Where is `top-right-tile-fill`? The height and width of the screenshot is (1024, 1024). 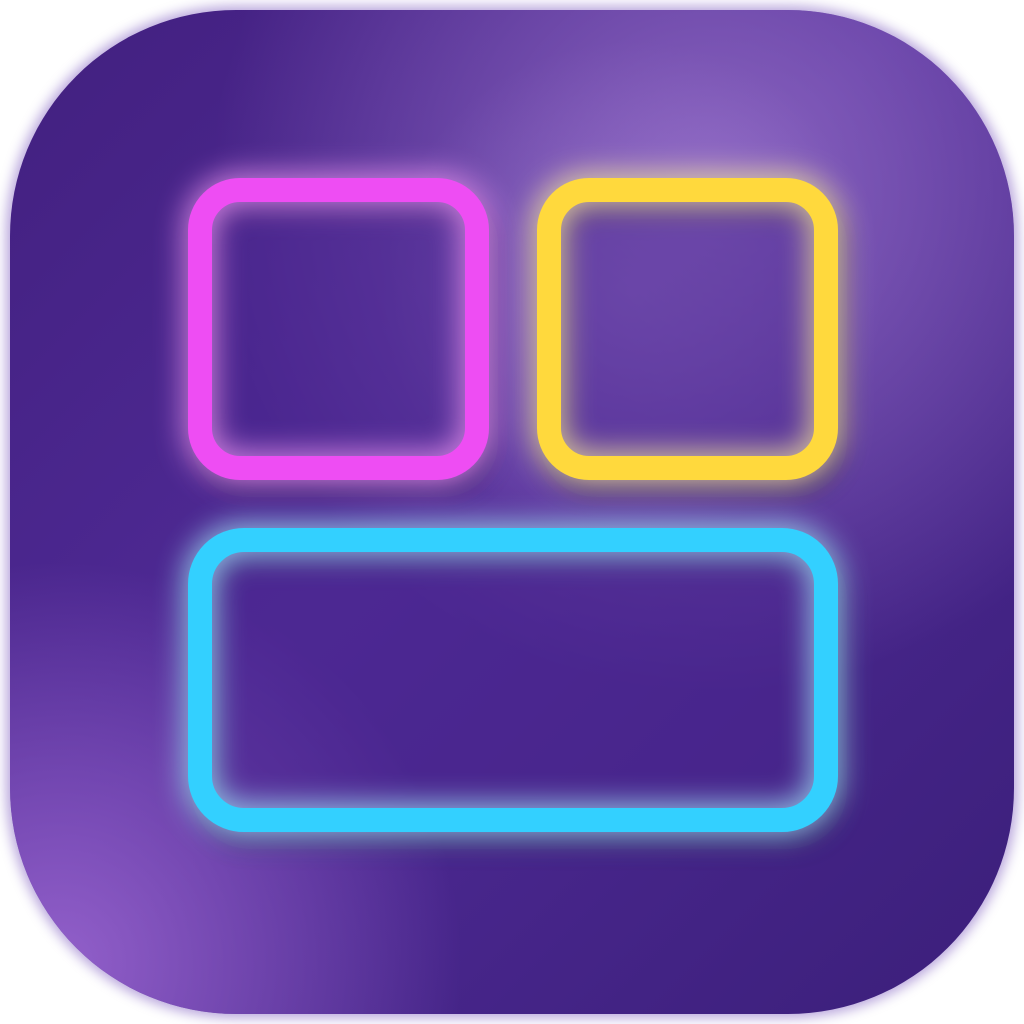 top-right-tile-fill is located at coordinates (687, 329).